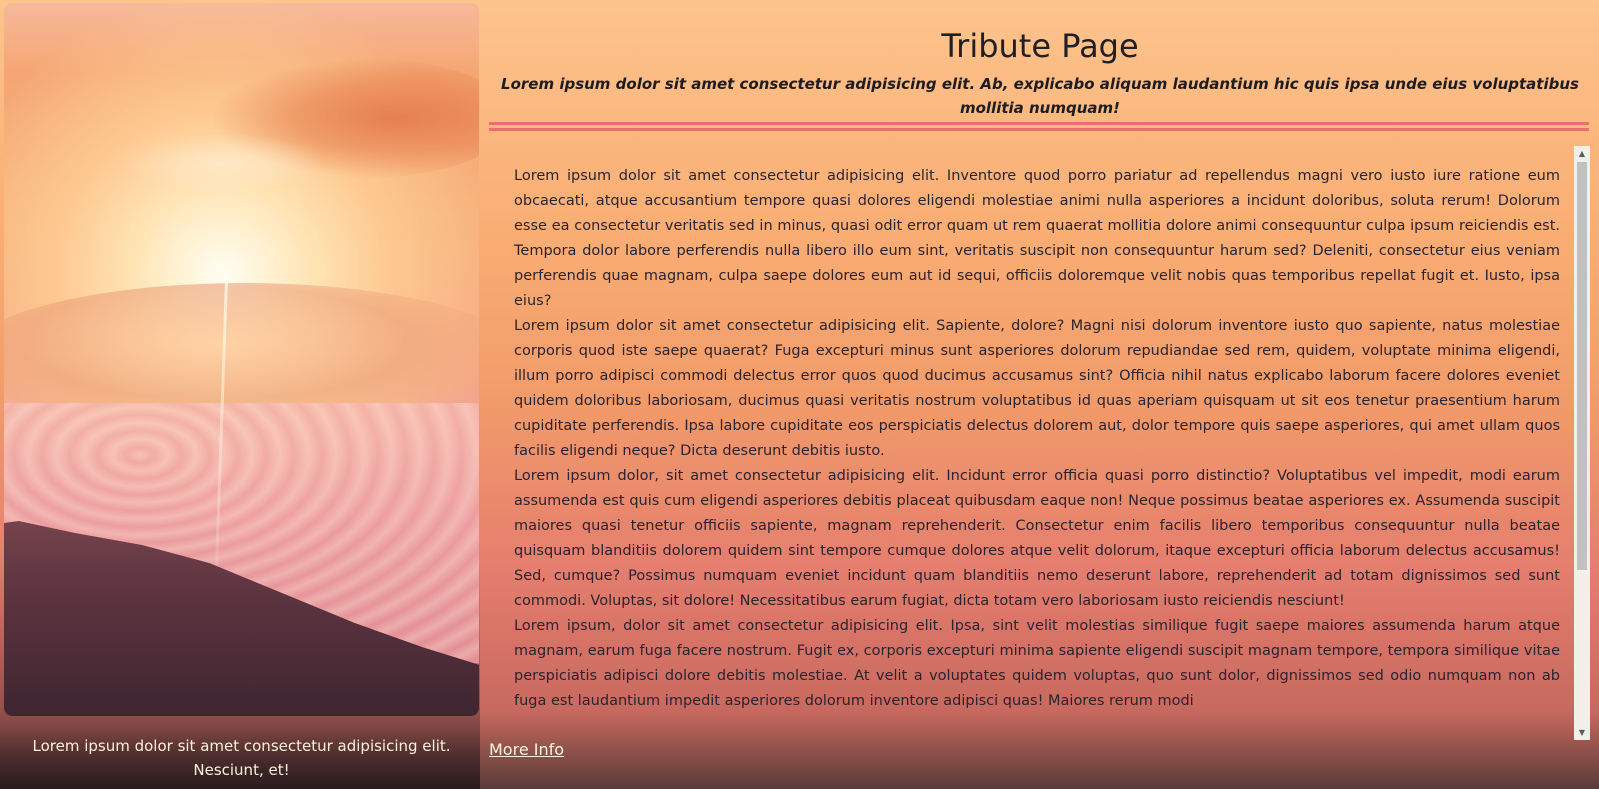  I want to click on scrollbar-thumb, so click(1582, 366).